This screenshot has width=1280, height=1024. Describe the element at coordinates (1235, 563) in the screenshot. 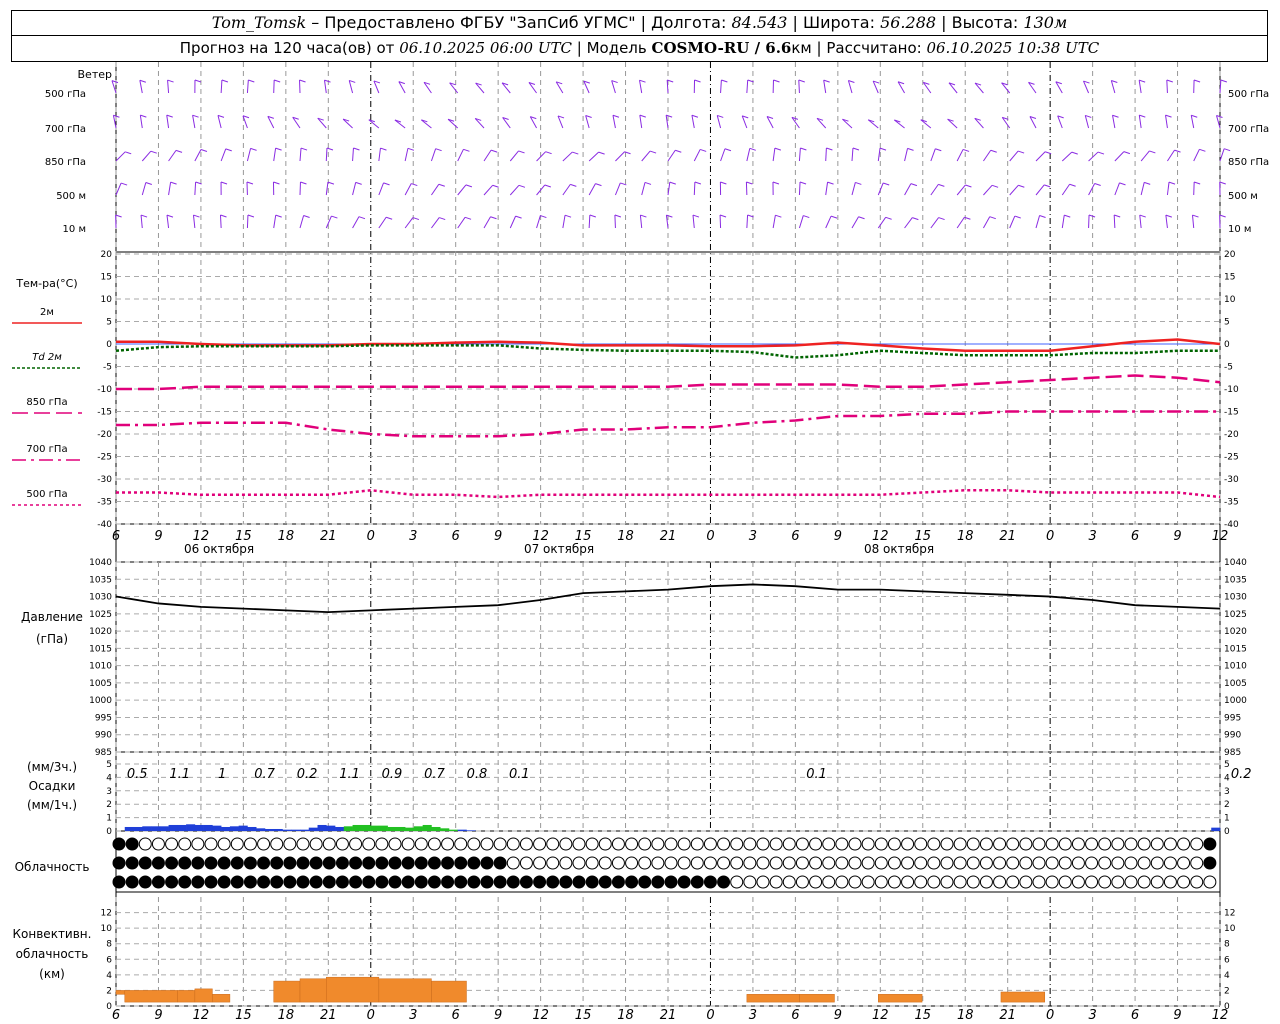

I see `pressure-ytick-right: 1040` at that location.